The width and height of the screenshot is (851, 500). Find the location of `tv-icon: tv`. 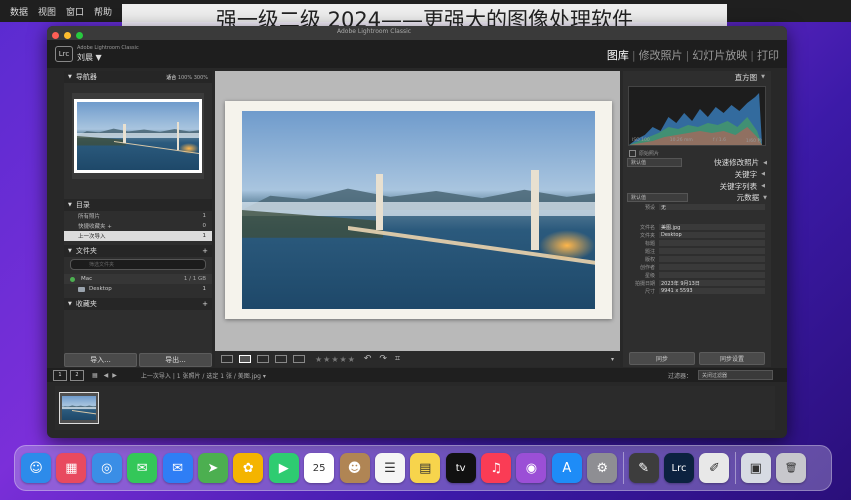

tv-icon: tv is located at coordinates (460, 468).